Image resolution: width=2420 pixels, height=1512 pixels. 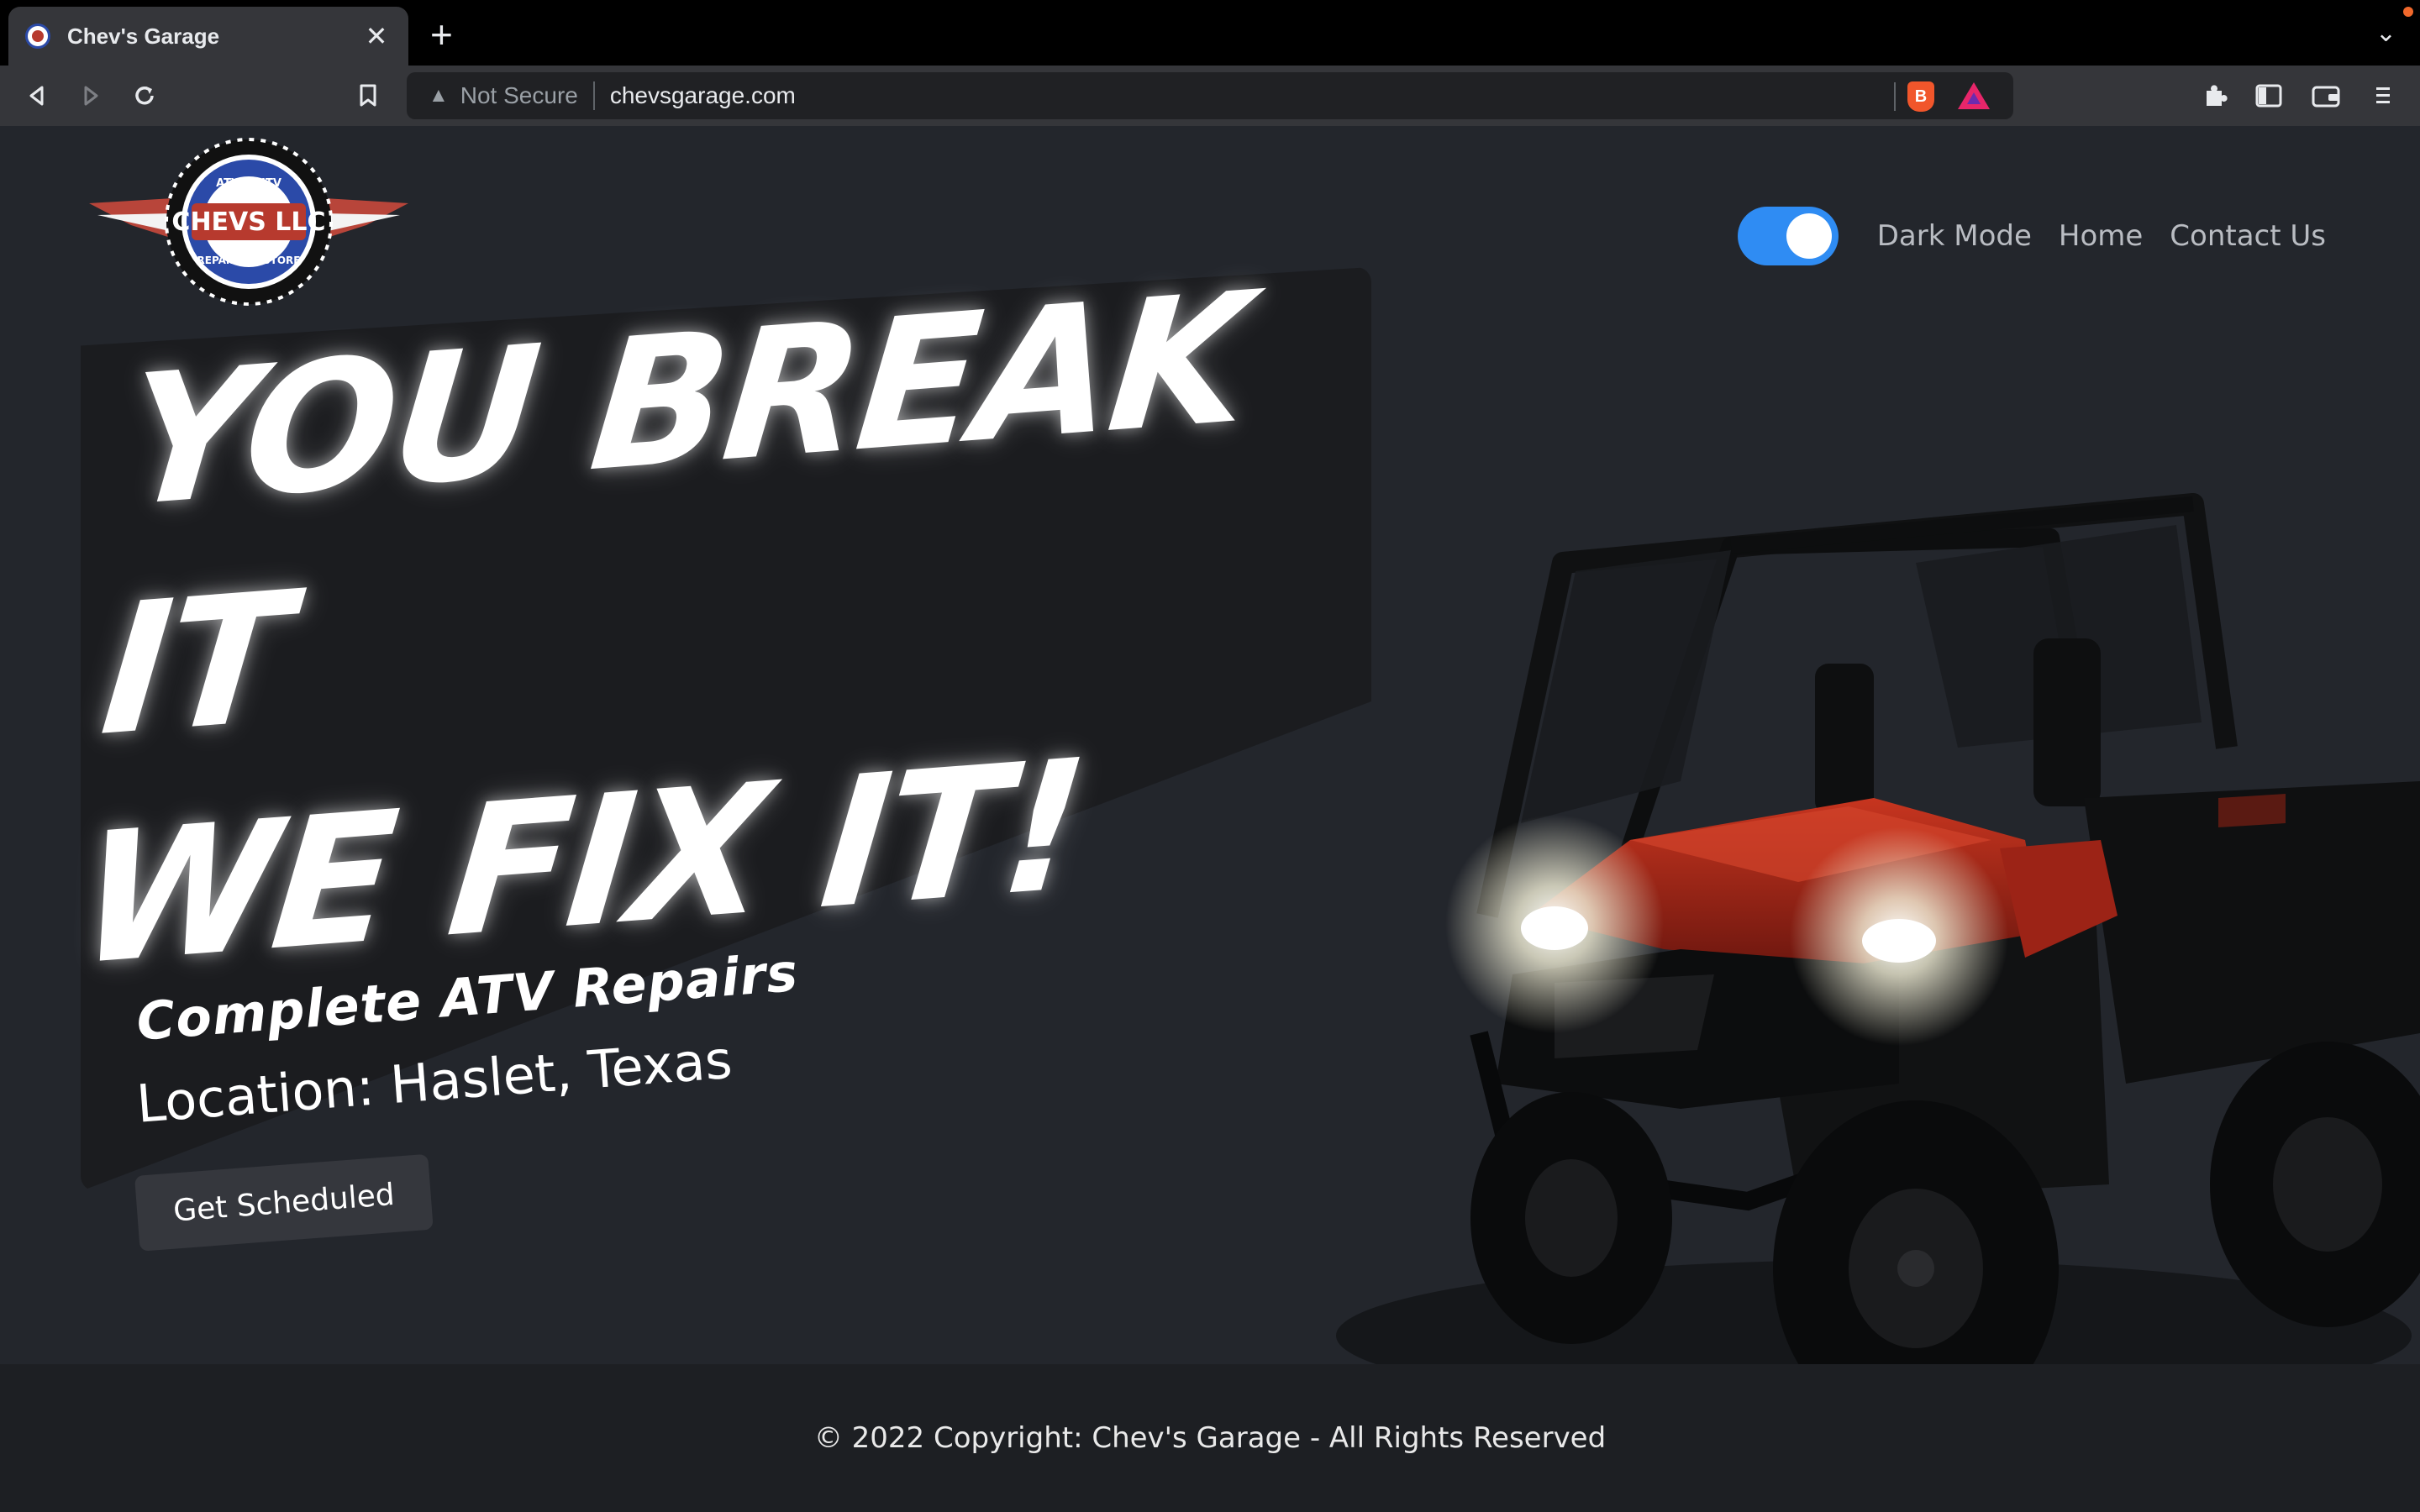 What do you see at coordinates (1210, 33) in the screenshot?
I see `browser-tab-strip: Chev's Garage ✕ + ⌄` at bounding box center [1210, 33].